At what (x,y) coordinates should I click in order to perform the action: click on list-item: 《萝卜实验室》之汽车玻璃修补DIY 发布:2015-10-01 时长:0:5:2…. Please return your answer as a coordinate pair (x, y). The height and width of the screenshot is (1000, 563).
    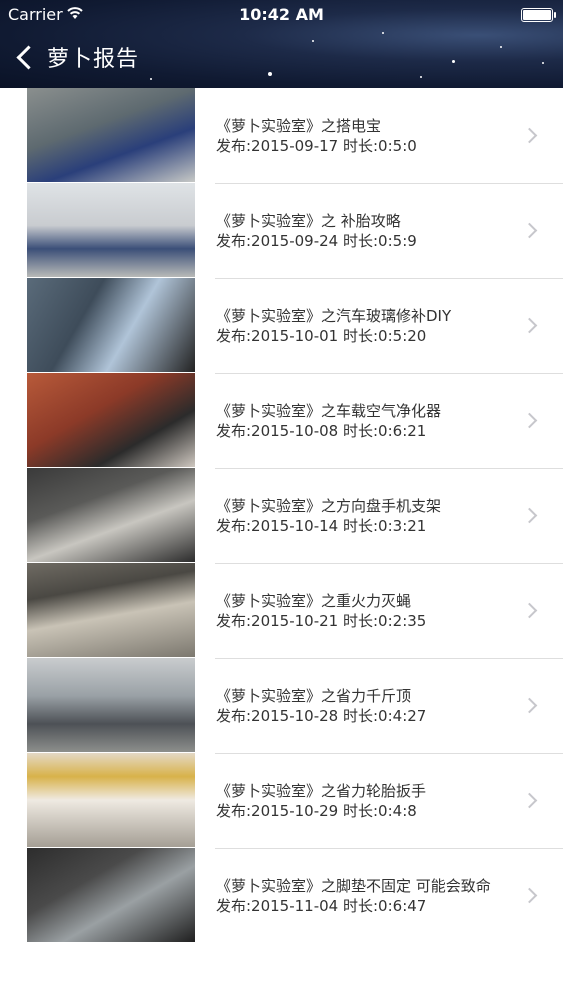
    Looking at the image, I should click on (281, 325).